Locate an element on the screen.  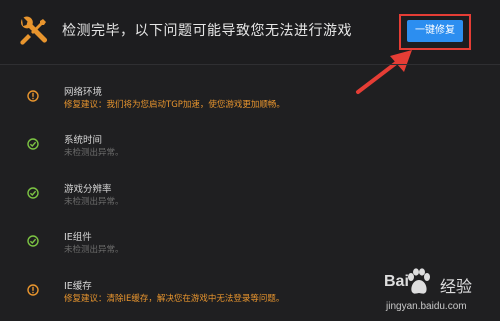
one-click-fix-button: 一键修复 is located at coordinates (435, 31).